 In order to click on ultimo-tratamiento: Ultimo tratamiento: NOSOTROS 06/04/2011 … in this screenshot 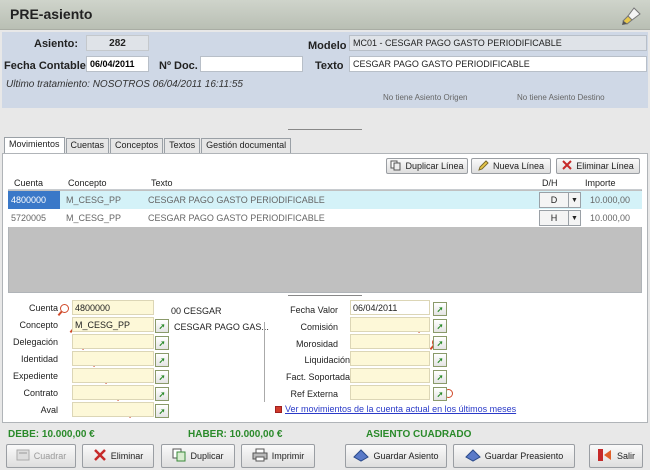, I will do `click(124, 84)`.